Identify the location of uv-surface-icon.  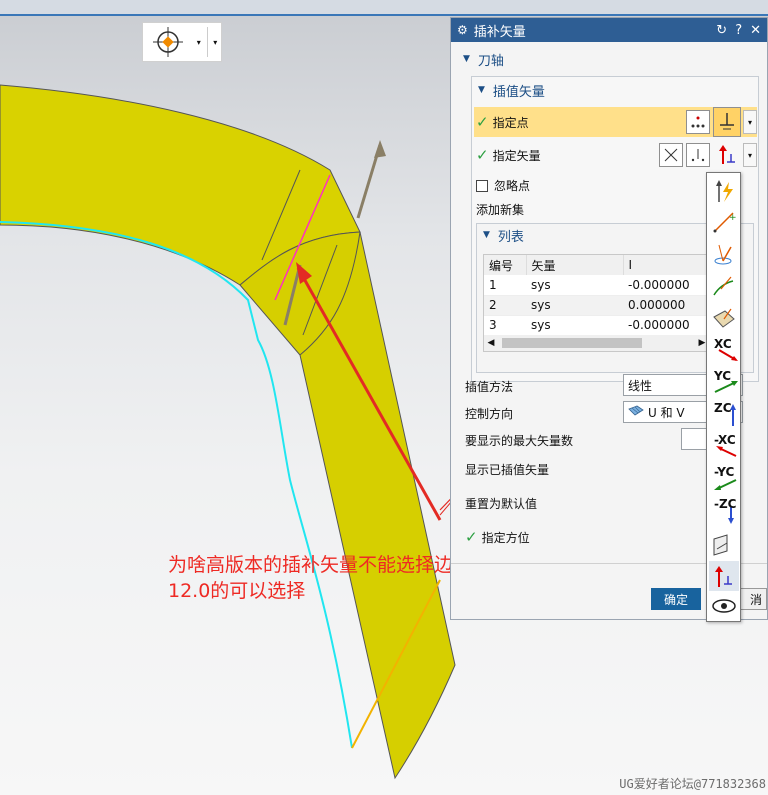
(636, 410).